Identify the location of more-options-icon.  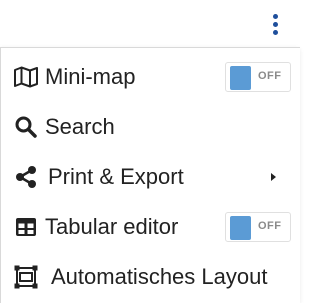
(275, 24).